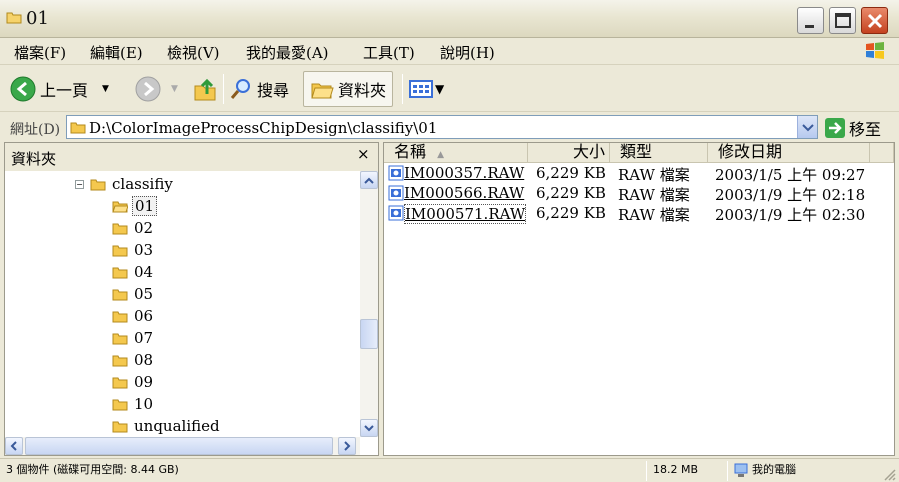 This screenshot has width=899, height=482. I want to click on resize-grip-icon, so click(889, 474).